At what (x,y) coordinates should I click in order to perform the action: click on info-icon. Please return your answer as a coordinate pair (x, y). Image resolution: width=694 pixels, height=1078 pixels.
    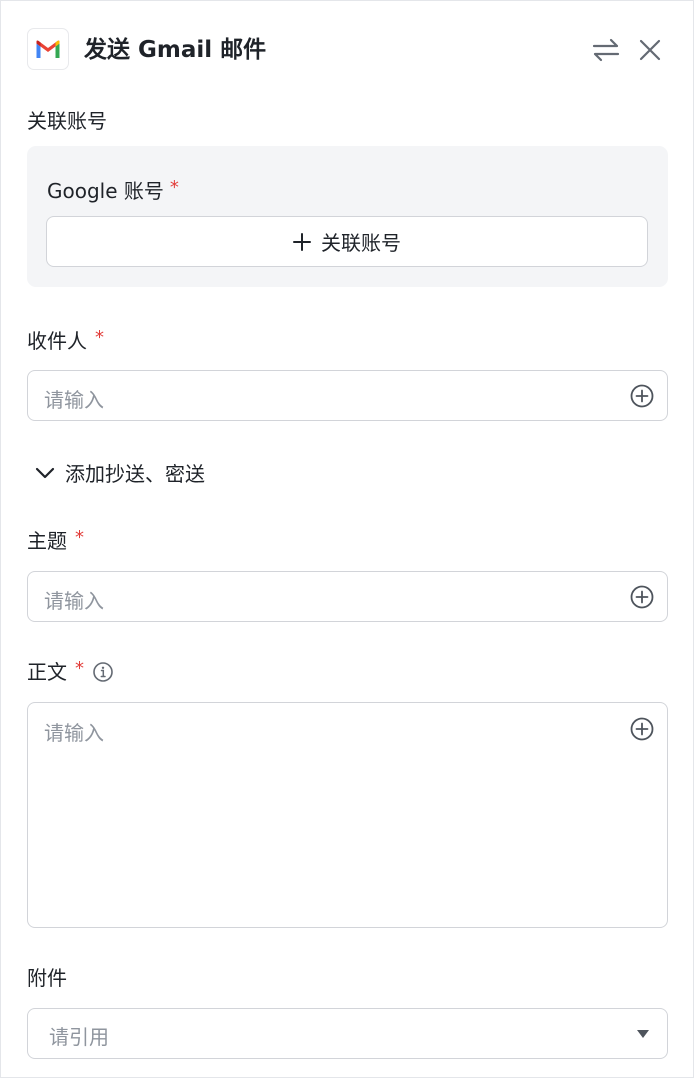
    Looking at the image, I should click on (103, 672).